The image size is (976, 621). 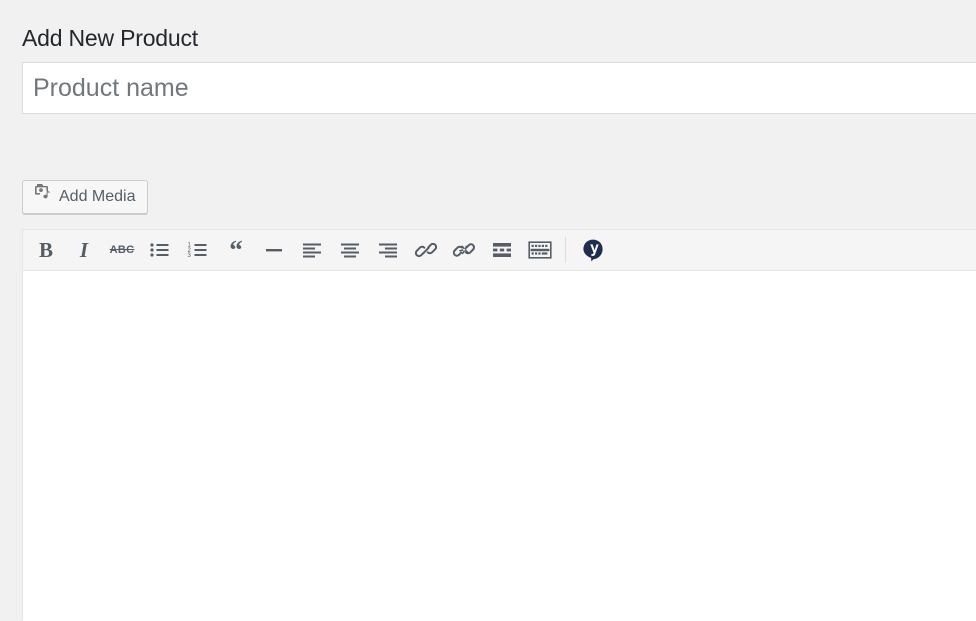 I want to click on bold-icon: B, so click(x=45, y=249).